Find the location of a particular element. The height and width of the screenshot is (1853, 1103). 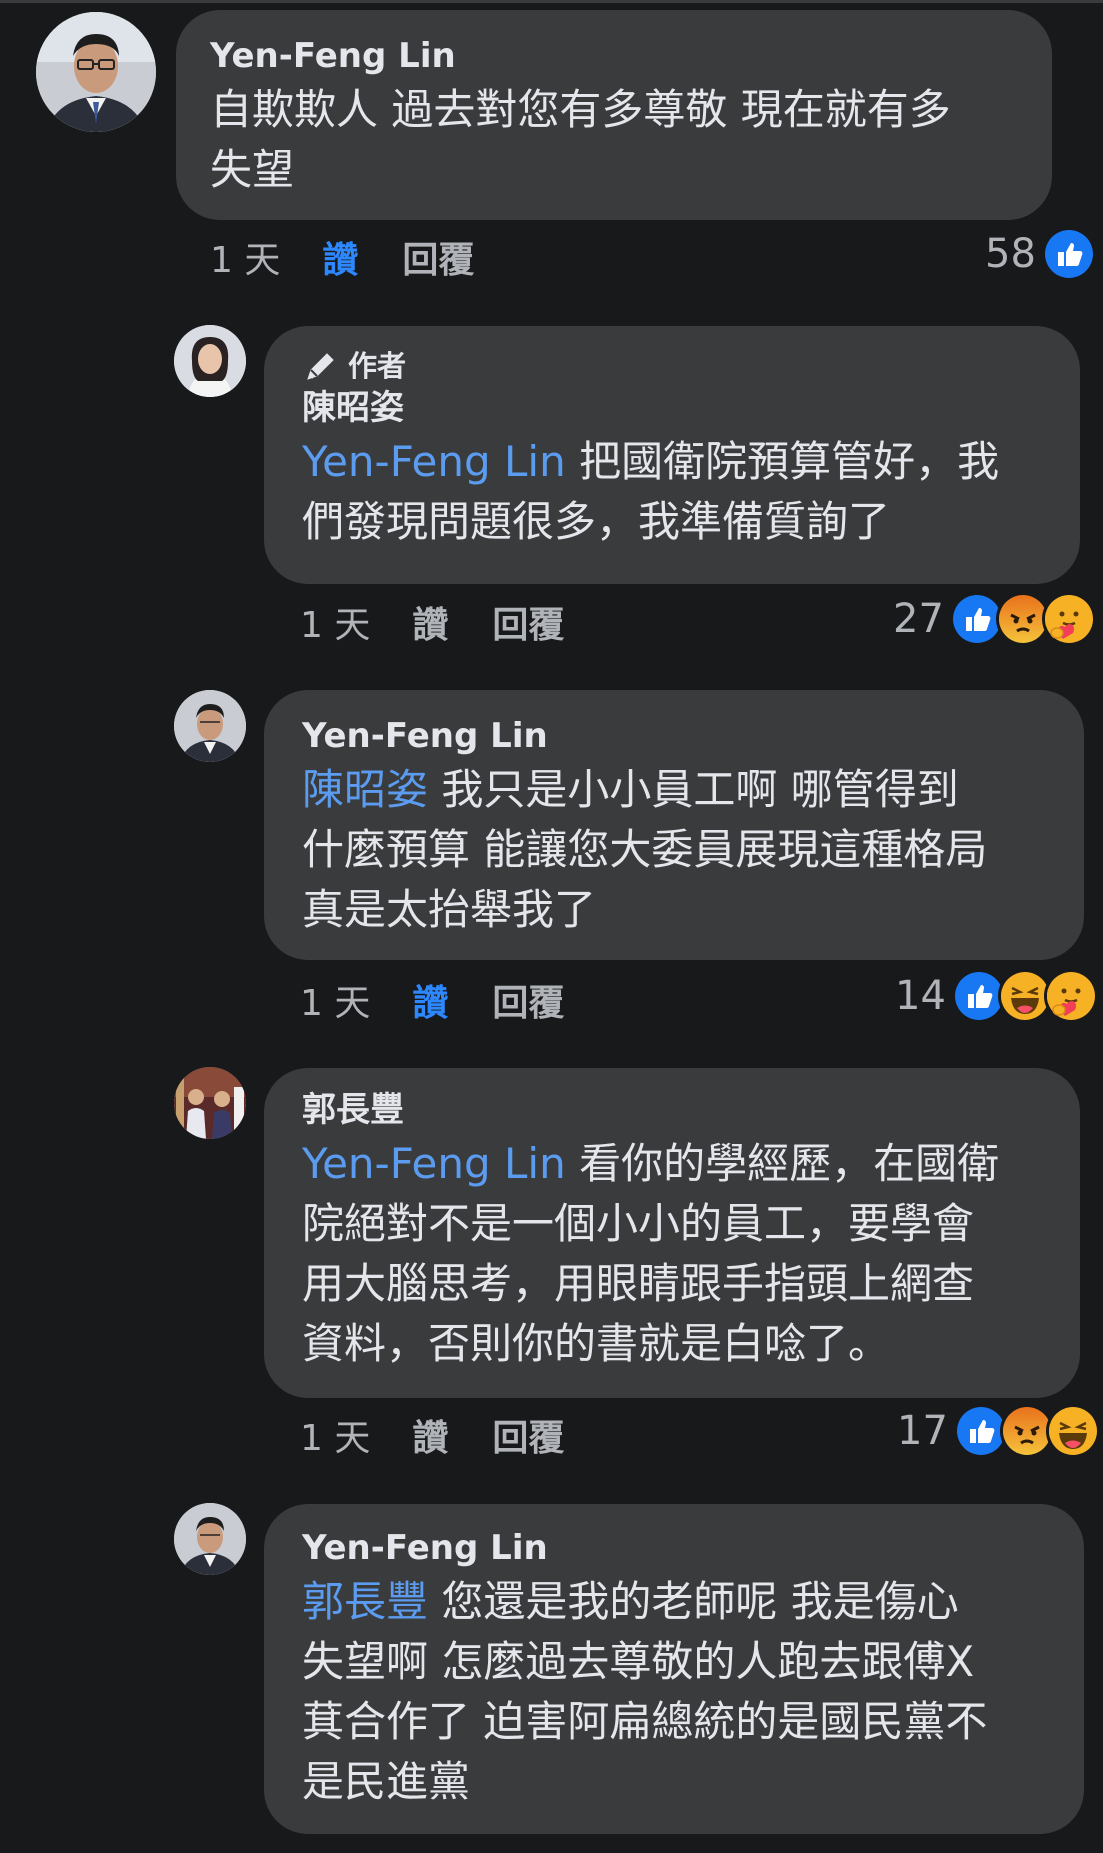

comment-text-segment: 我只是小小員工啊 哪管得到 is located at coordinates (693, 789).